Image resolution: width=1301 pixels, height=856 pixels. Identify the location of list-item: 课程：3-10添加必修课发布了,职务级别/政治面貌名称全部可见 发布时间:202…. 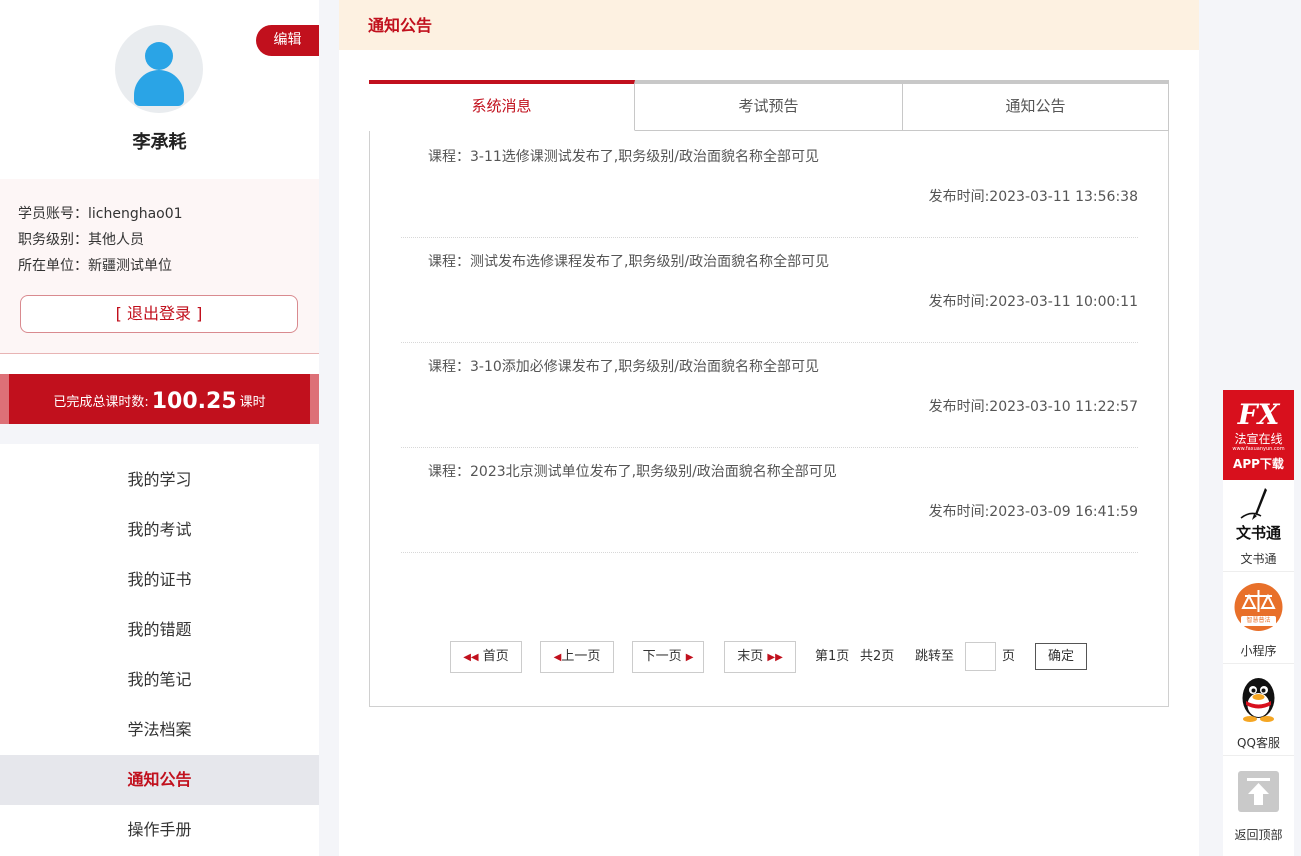
(769, 395).